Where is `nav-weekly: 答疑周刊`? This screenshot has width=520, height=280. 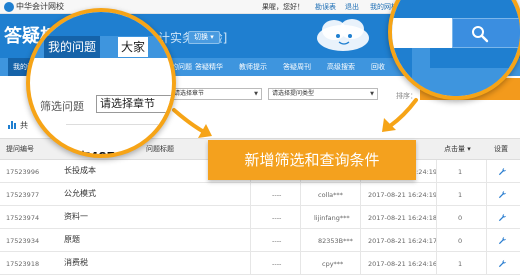
nav-weekly: 答疑周刊 is located at coordinates (297, 67).